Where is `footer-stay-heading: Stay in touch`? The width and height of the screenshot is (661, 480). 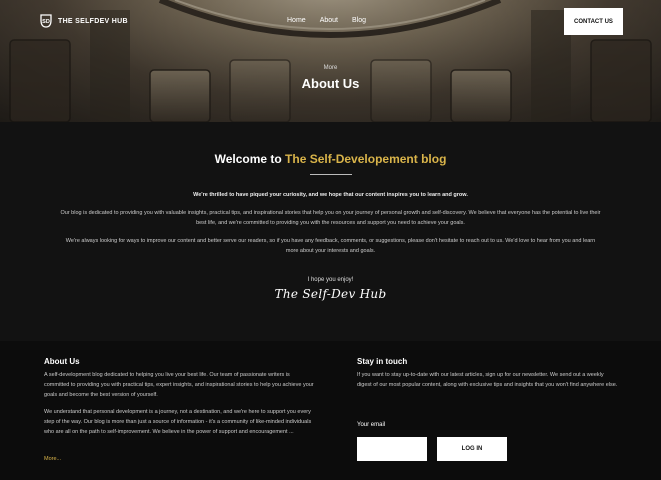
footer-stay-heading: Stay in touch is located at coordinates (382, 361).